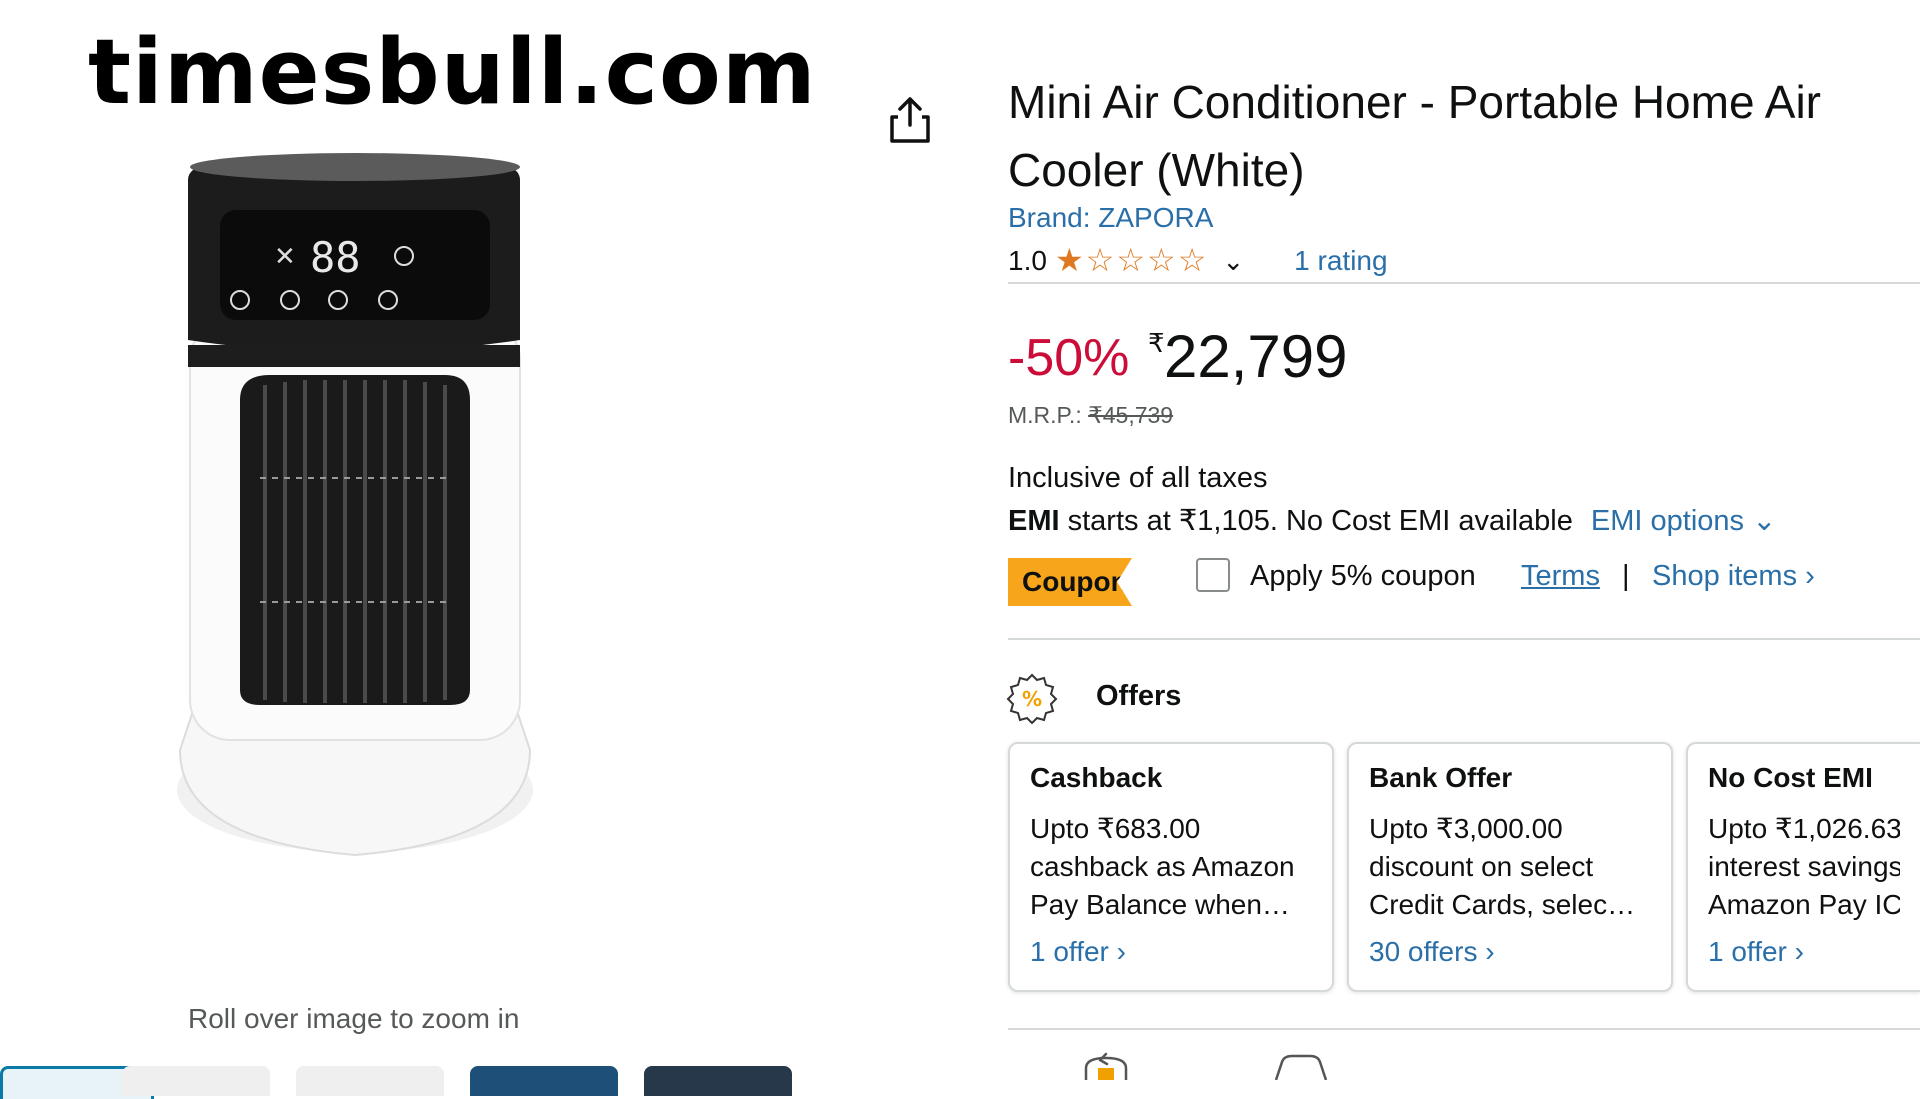 This screenshot has width=1920, height=1099. What do you see at coordinates (1804, 828) in the screenshot?
I see `offer-line: Upto ₹1,026.63` at bounding box center [1804, 828].